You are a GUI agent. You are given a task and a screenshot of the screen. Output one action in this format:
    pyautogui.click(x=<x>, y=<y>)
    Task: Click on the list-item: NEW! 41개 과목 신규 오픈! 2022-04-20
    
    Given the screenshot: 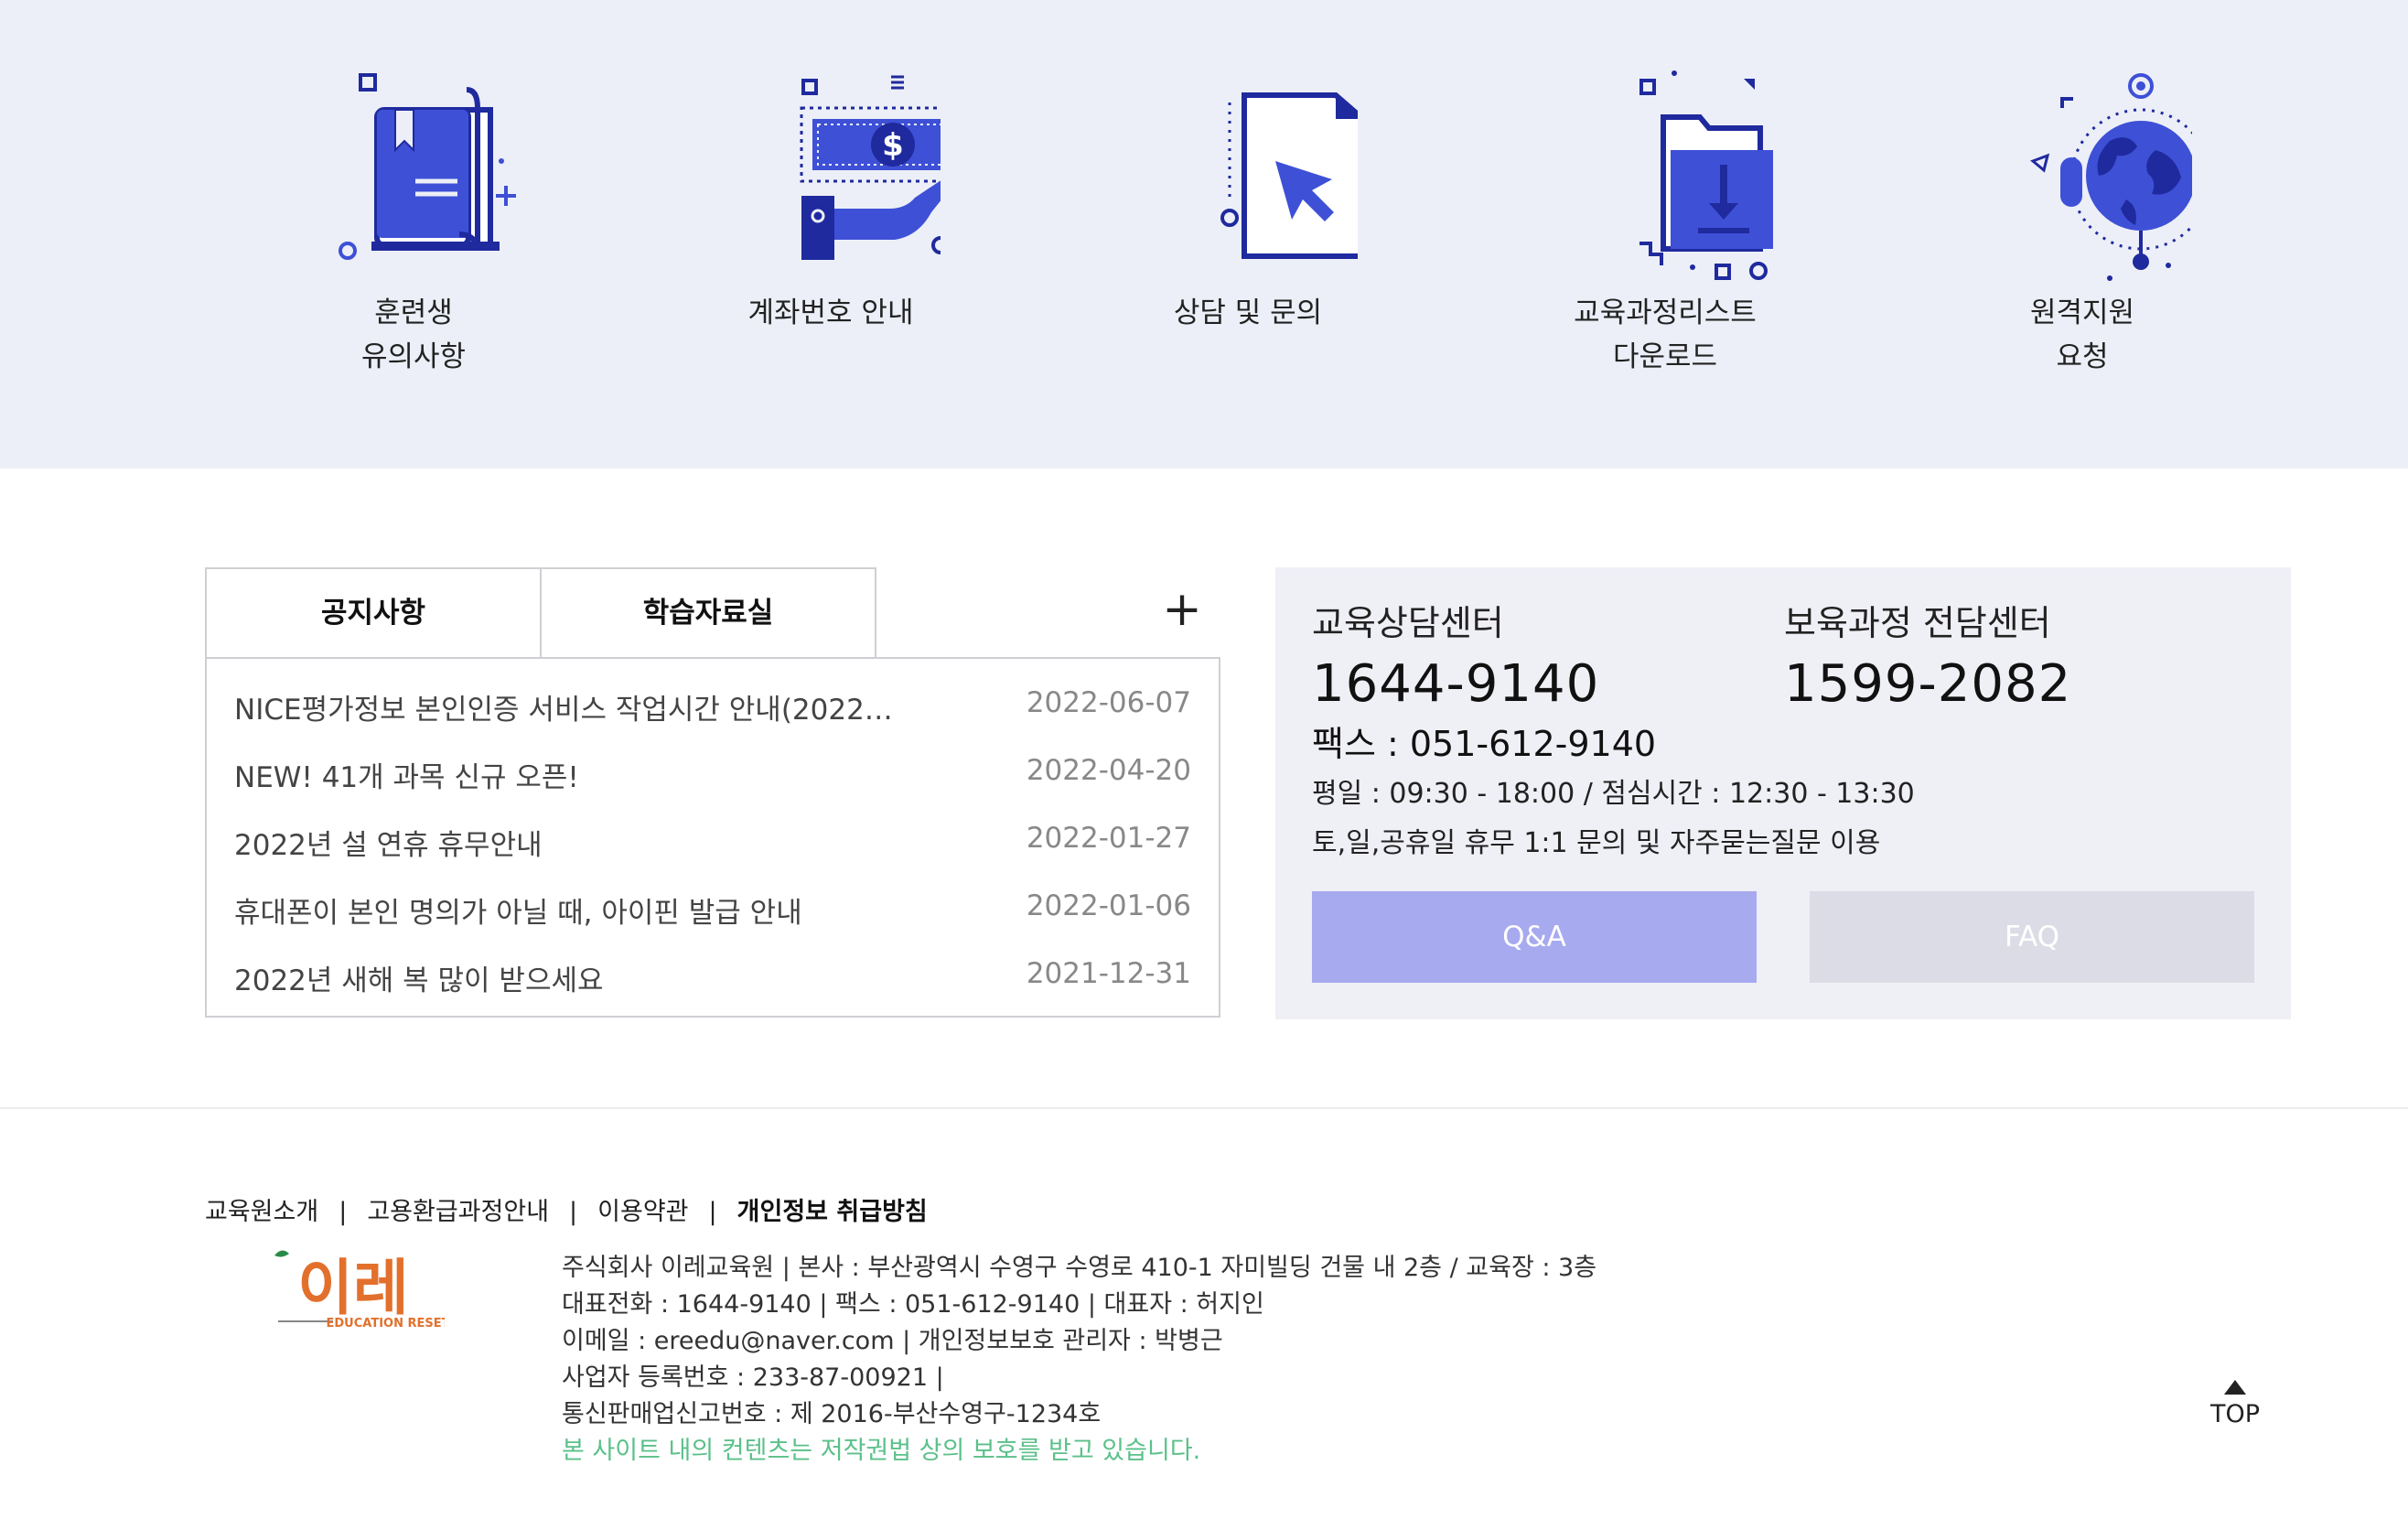 What is the action you would take?
    pyautogui.click(x=713, y=775)
    